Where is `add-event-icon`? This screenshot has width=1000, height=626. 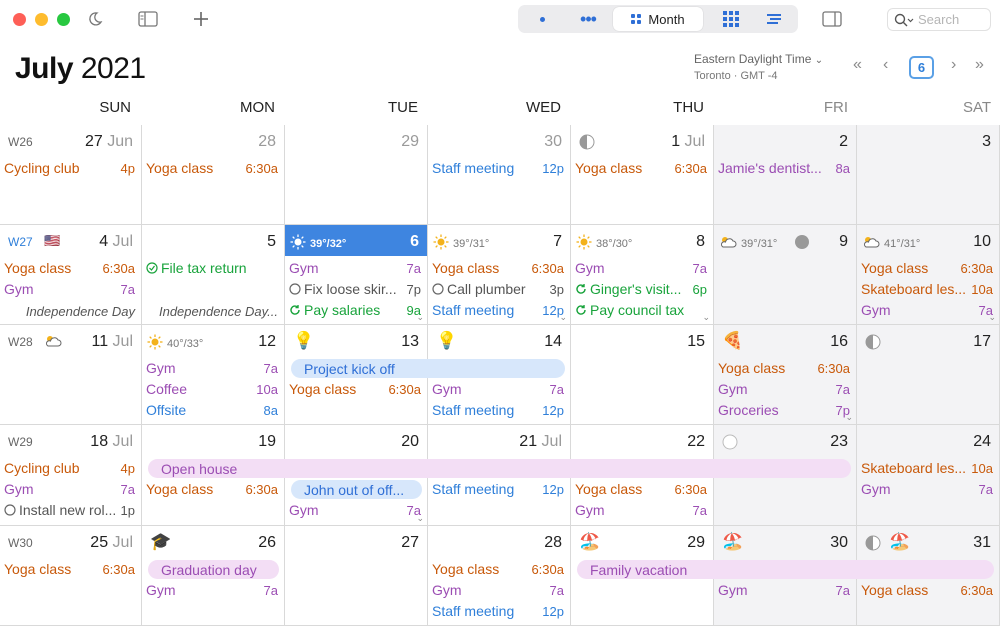
add-event-icon is located at coordinates (201, 19).